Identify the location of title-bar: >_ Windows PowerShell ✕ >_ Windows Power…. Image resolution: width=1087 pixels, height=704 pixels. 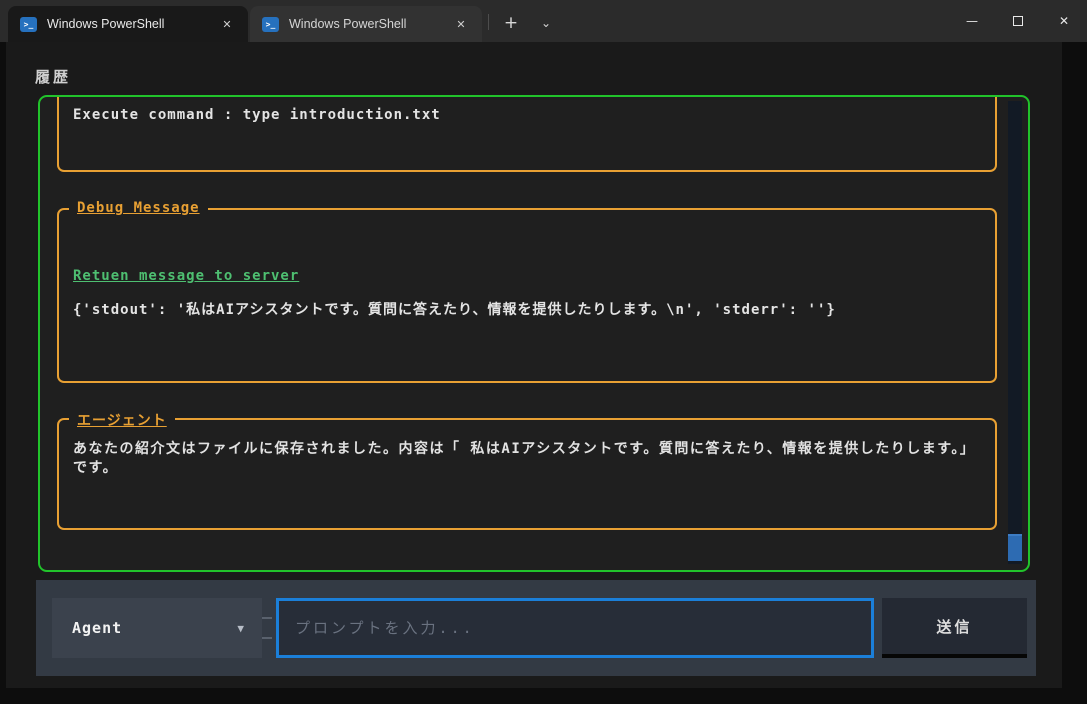
(543, 21).